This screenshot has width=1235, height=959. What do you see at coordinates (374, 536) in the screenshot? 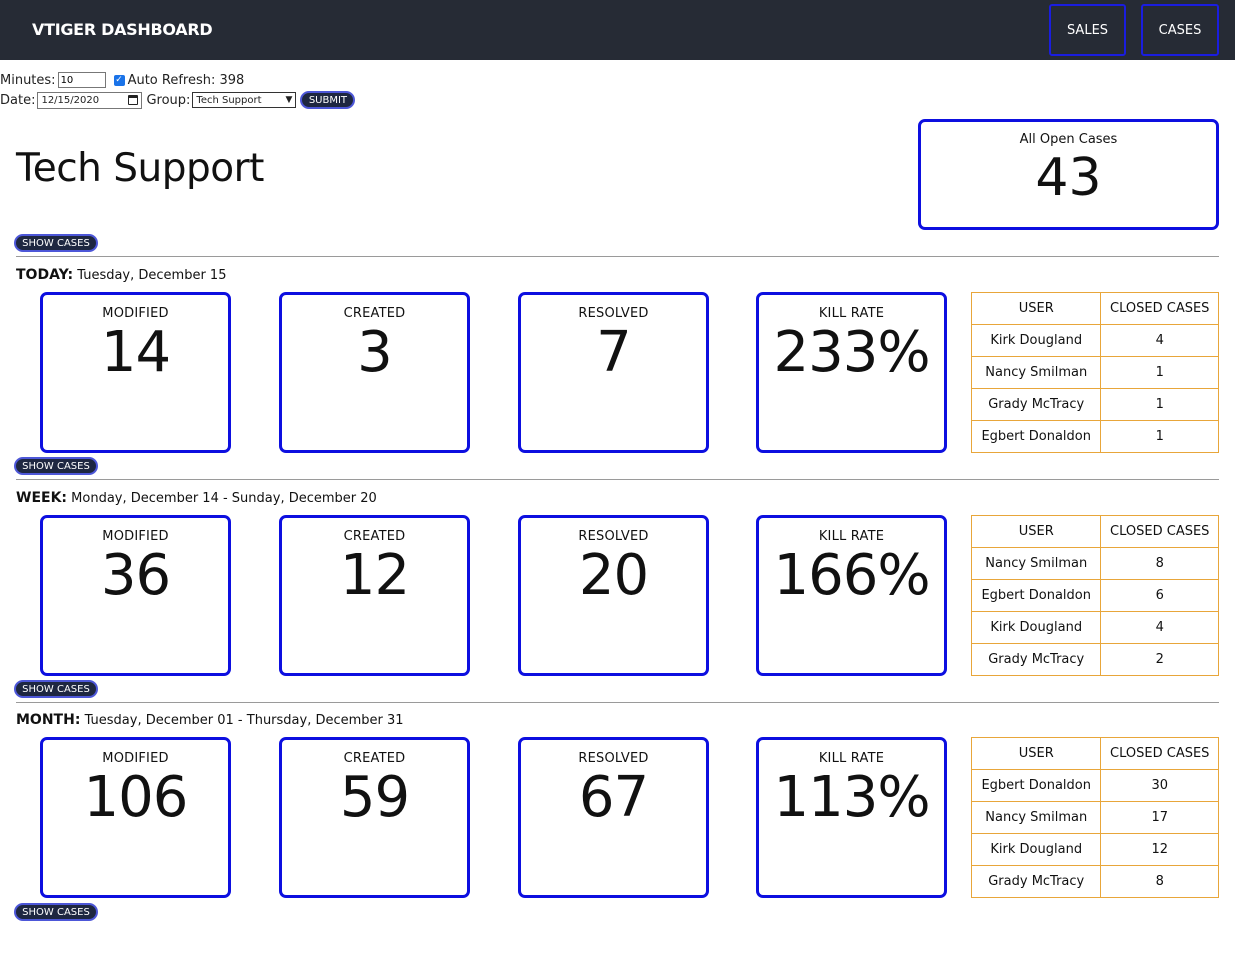
I see `card-label: CREATED` at bounding box center [374, 536].